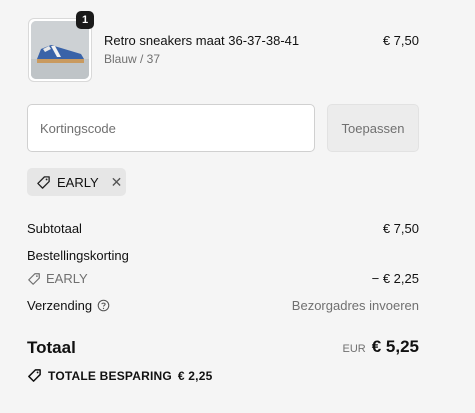 This screenshot has width=475, height=413. Describe the element at coordinates (400, 40) in the screenshot. I see `product-price: € 7,50` at that location.